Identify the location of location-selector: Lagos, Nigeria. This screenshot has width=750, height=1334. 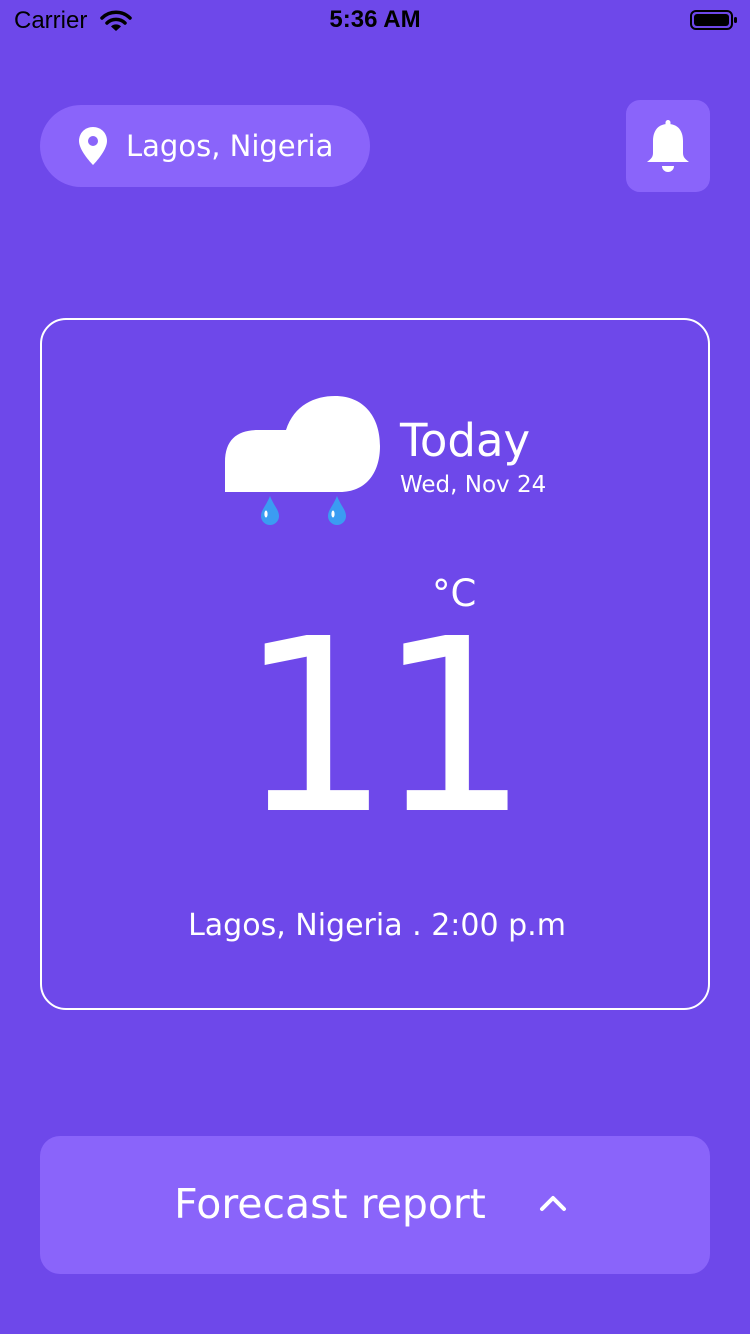
(205, 146).